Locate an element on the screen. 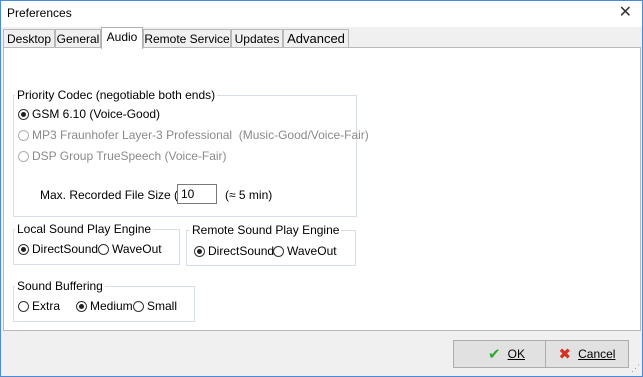 The image size is (643, 377). local-waveout-radio: WaveOut is located at coordinates (130, 249).